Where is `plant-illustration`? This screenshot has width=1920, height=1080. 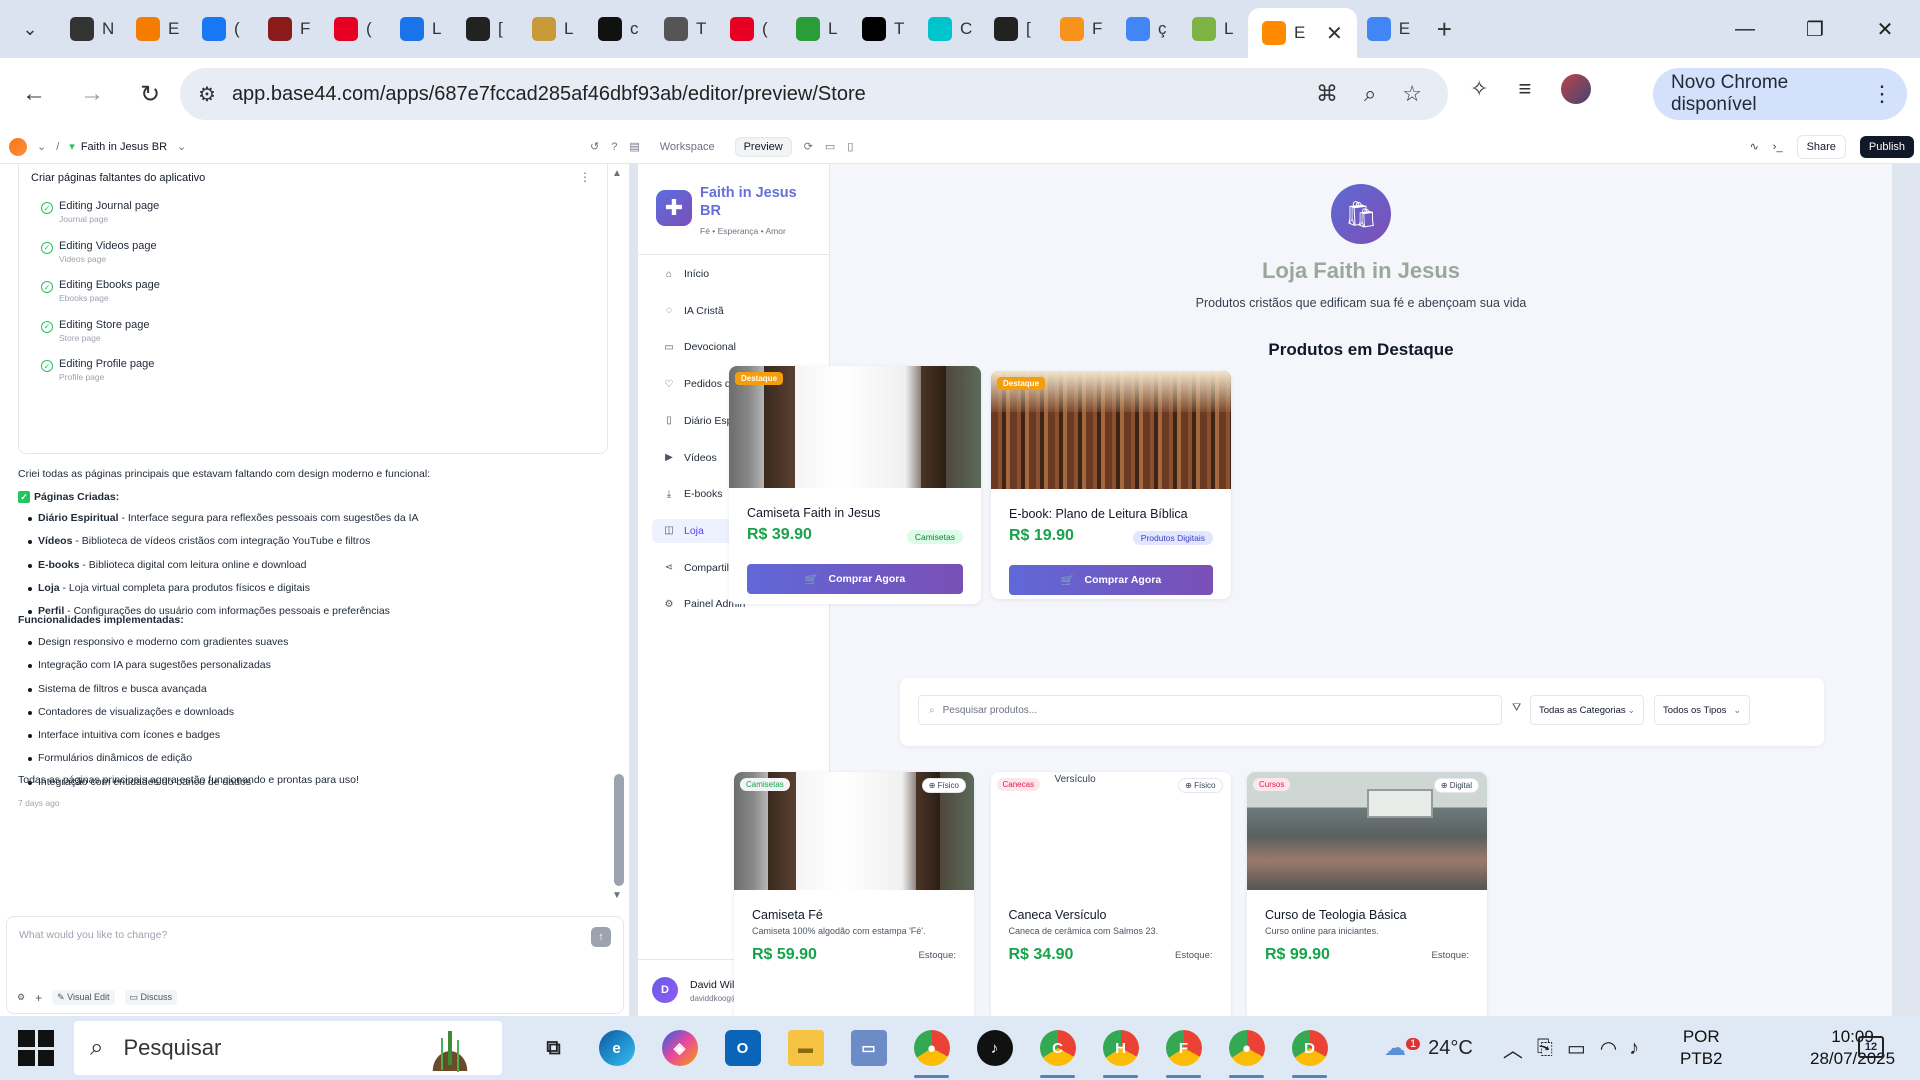
plant-illustration is located at coordinates (450, 1048).